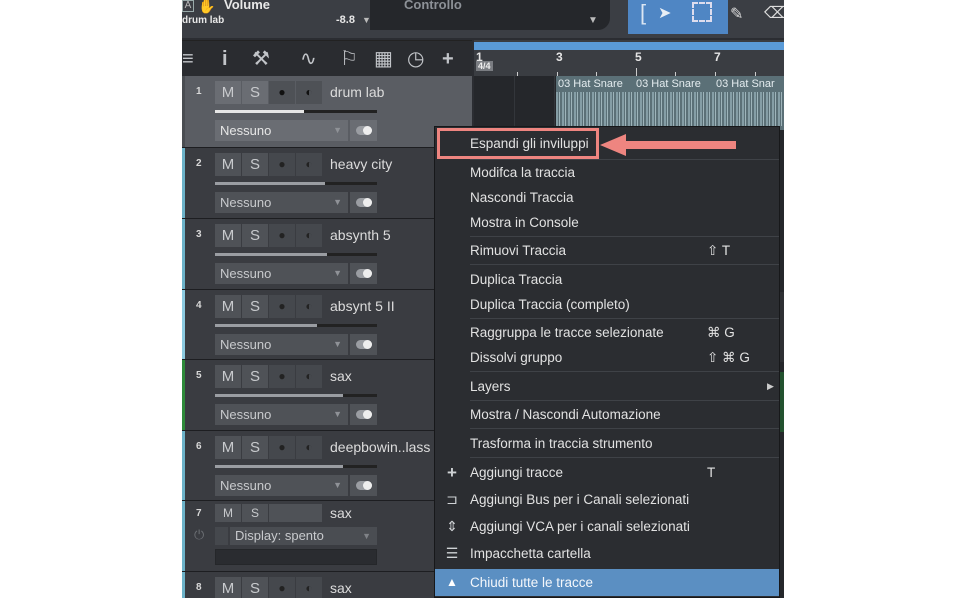 This screenshot has width=968, height=598. What do you see at coordinates (607, 414) in the screenshot?
I see `menu-item-toggle-automation: Mostra / Nascondi Automazione` at bounding box center [607, 414].